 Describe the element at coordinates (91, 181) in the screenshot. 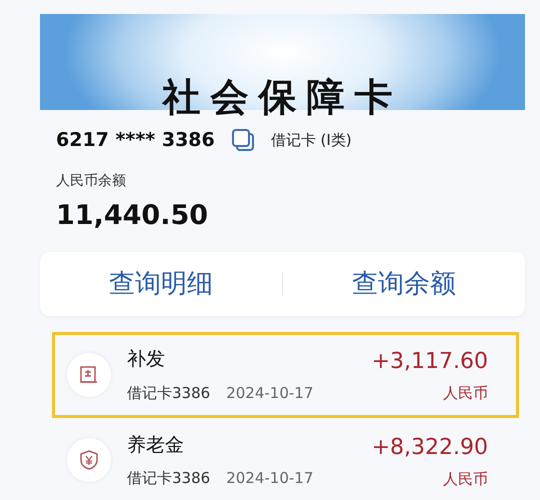

I see `balance-label: 人民币余额` at that location.